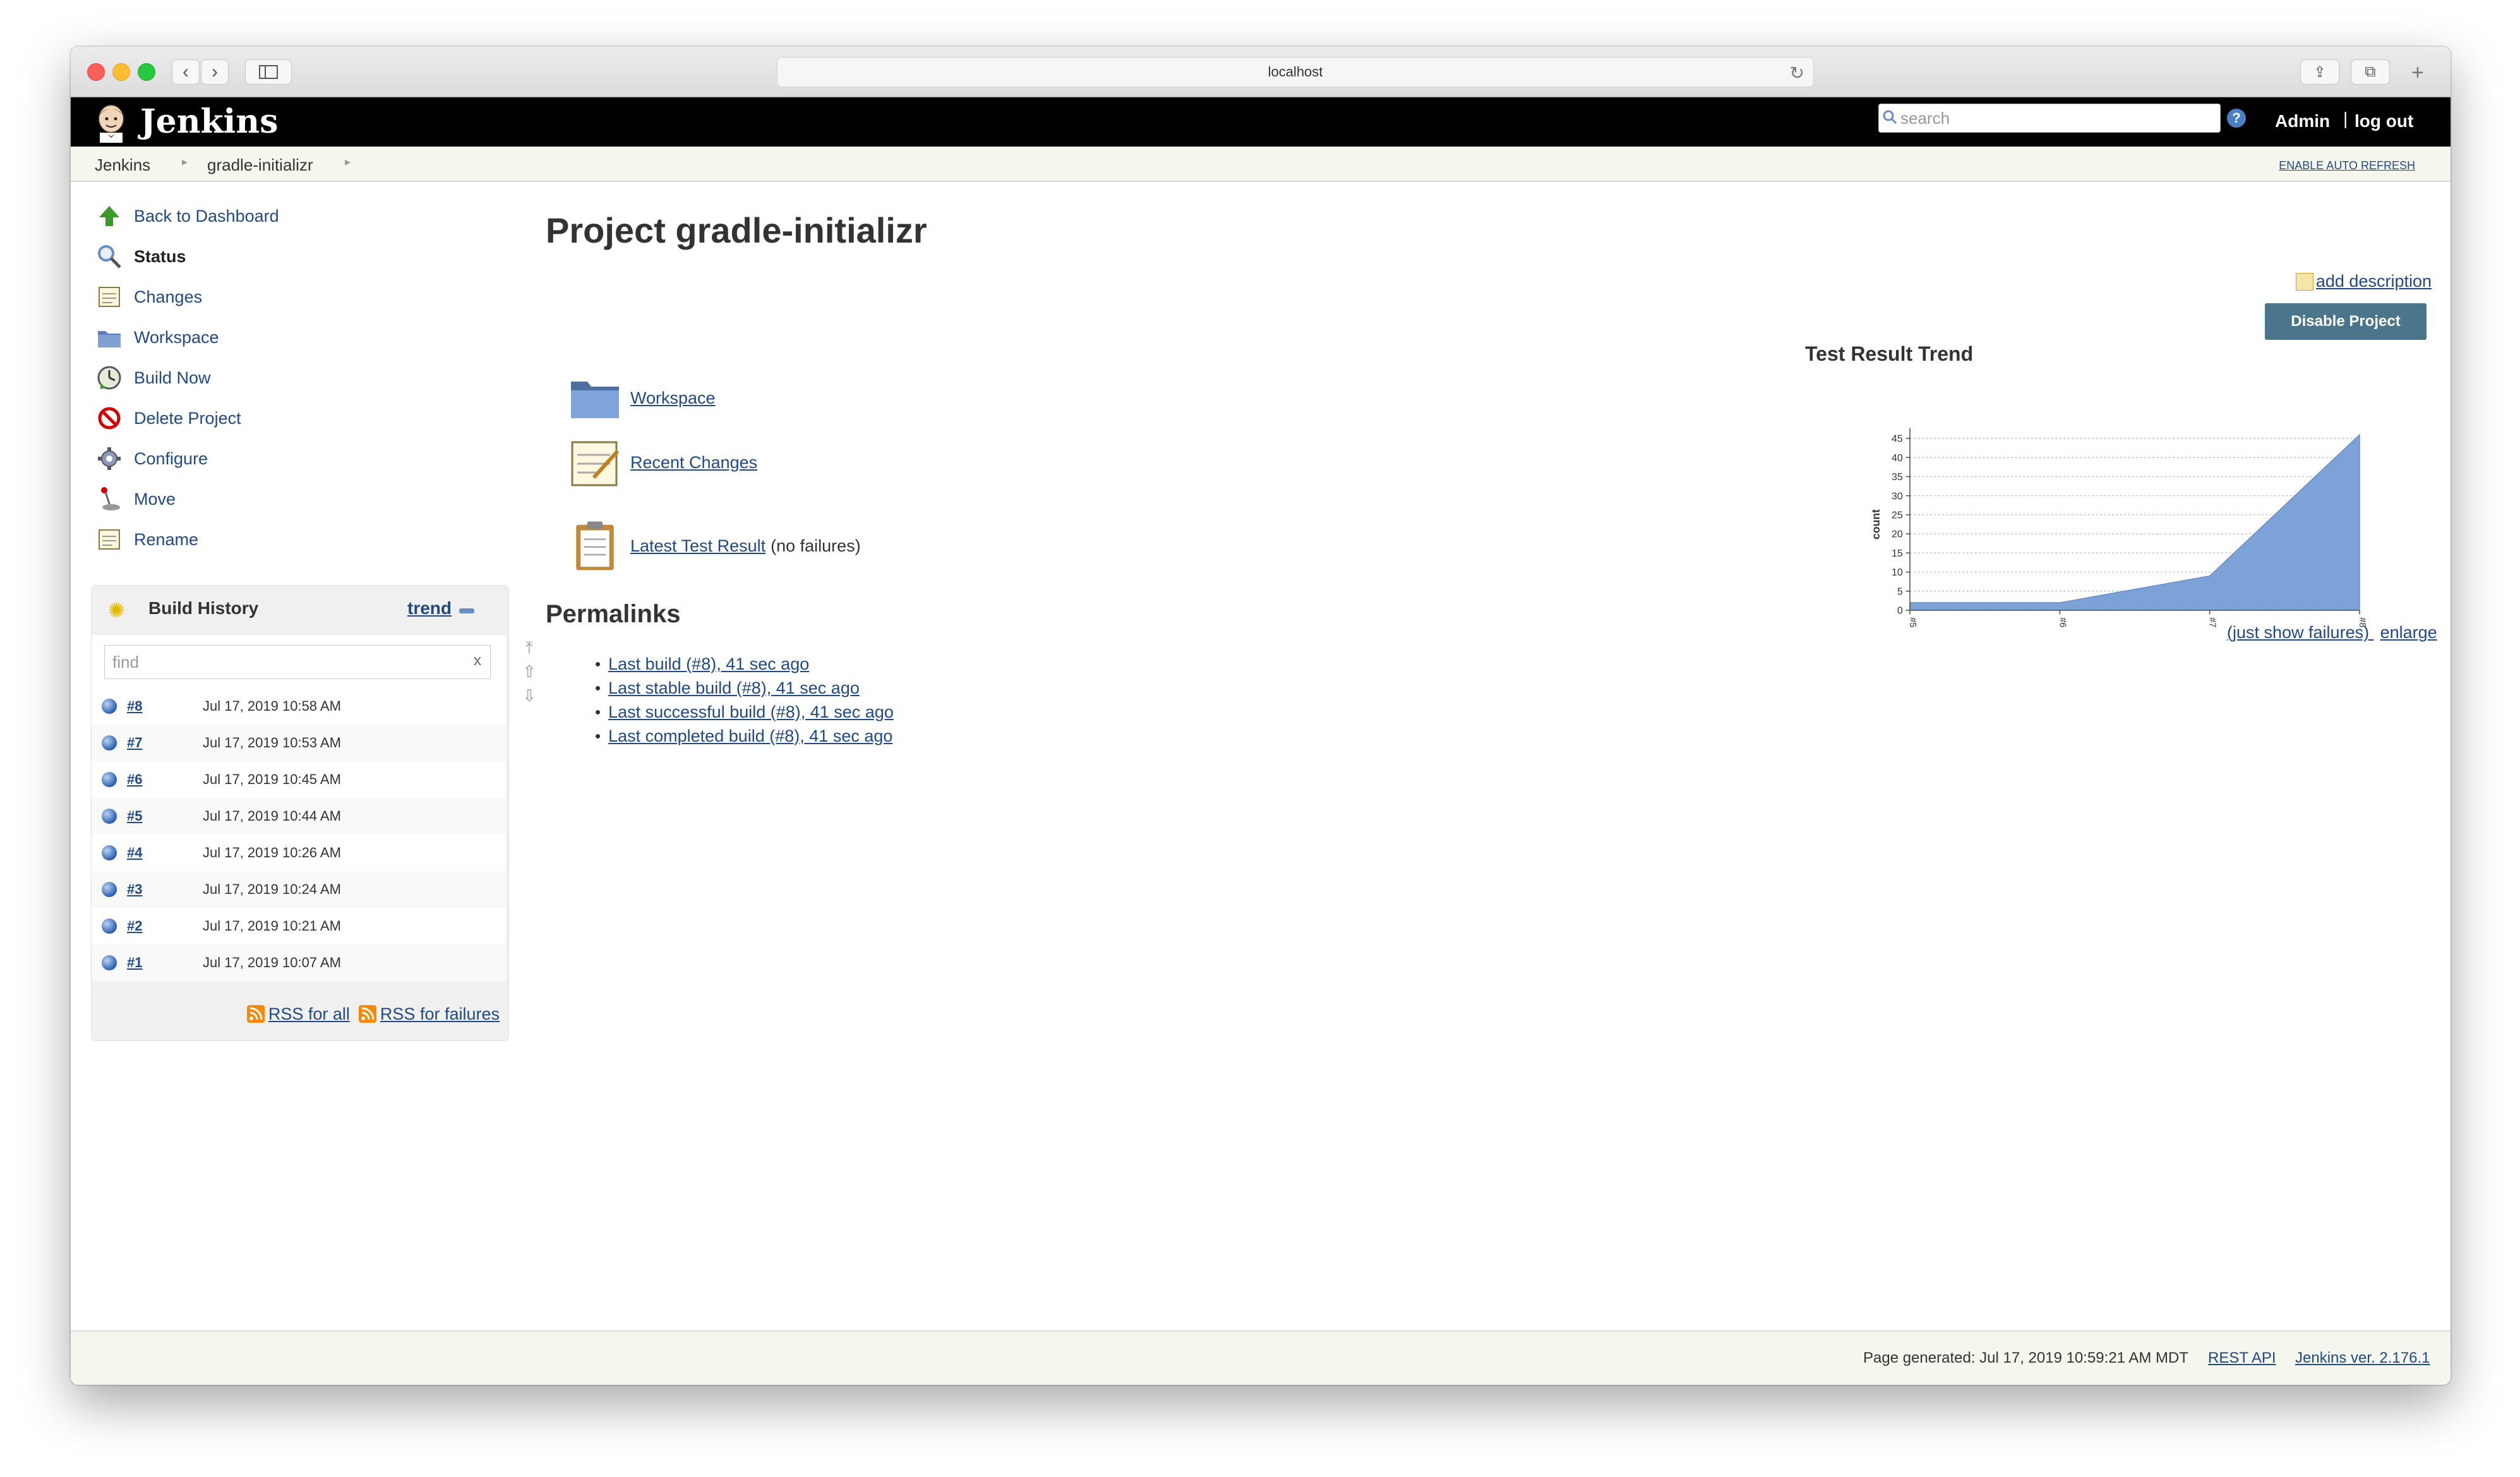 This screenshot has height=1477, width=2520. What do you see at coordinates (2049, 119) in the screenshot?
I see `search-input: search` at bounding box center [2049, 119].